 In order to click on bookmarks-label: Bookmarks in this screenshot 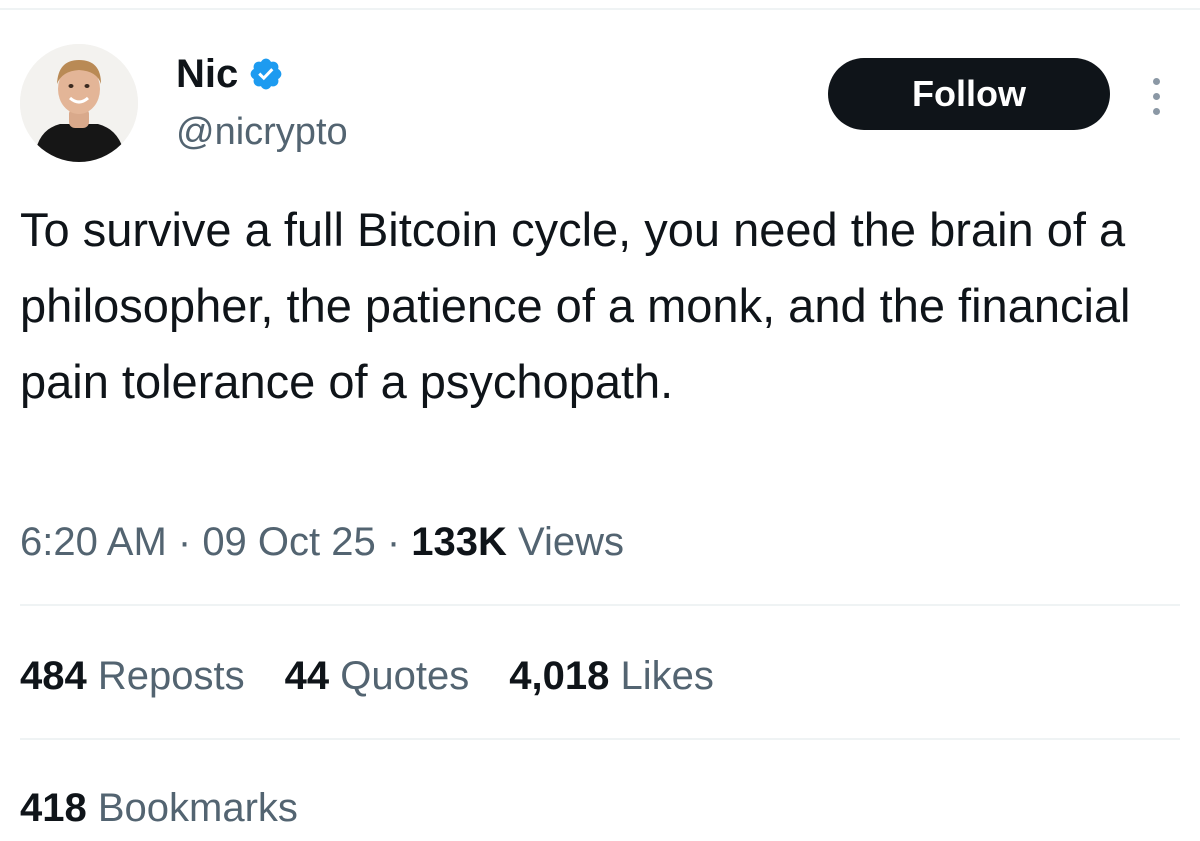, I will do `click(197, 808)`.